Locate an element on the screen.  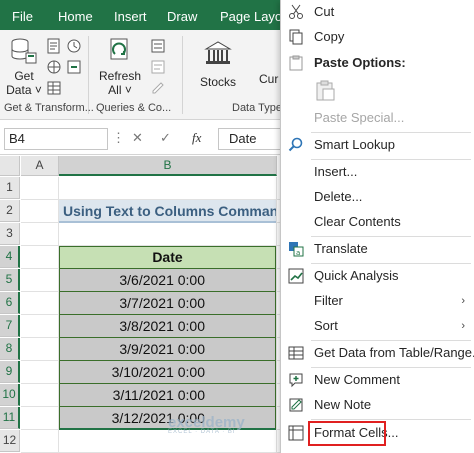
menu-item-paste-options: Paste Options: is located at coordinates (377, 63).